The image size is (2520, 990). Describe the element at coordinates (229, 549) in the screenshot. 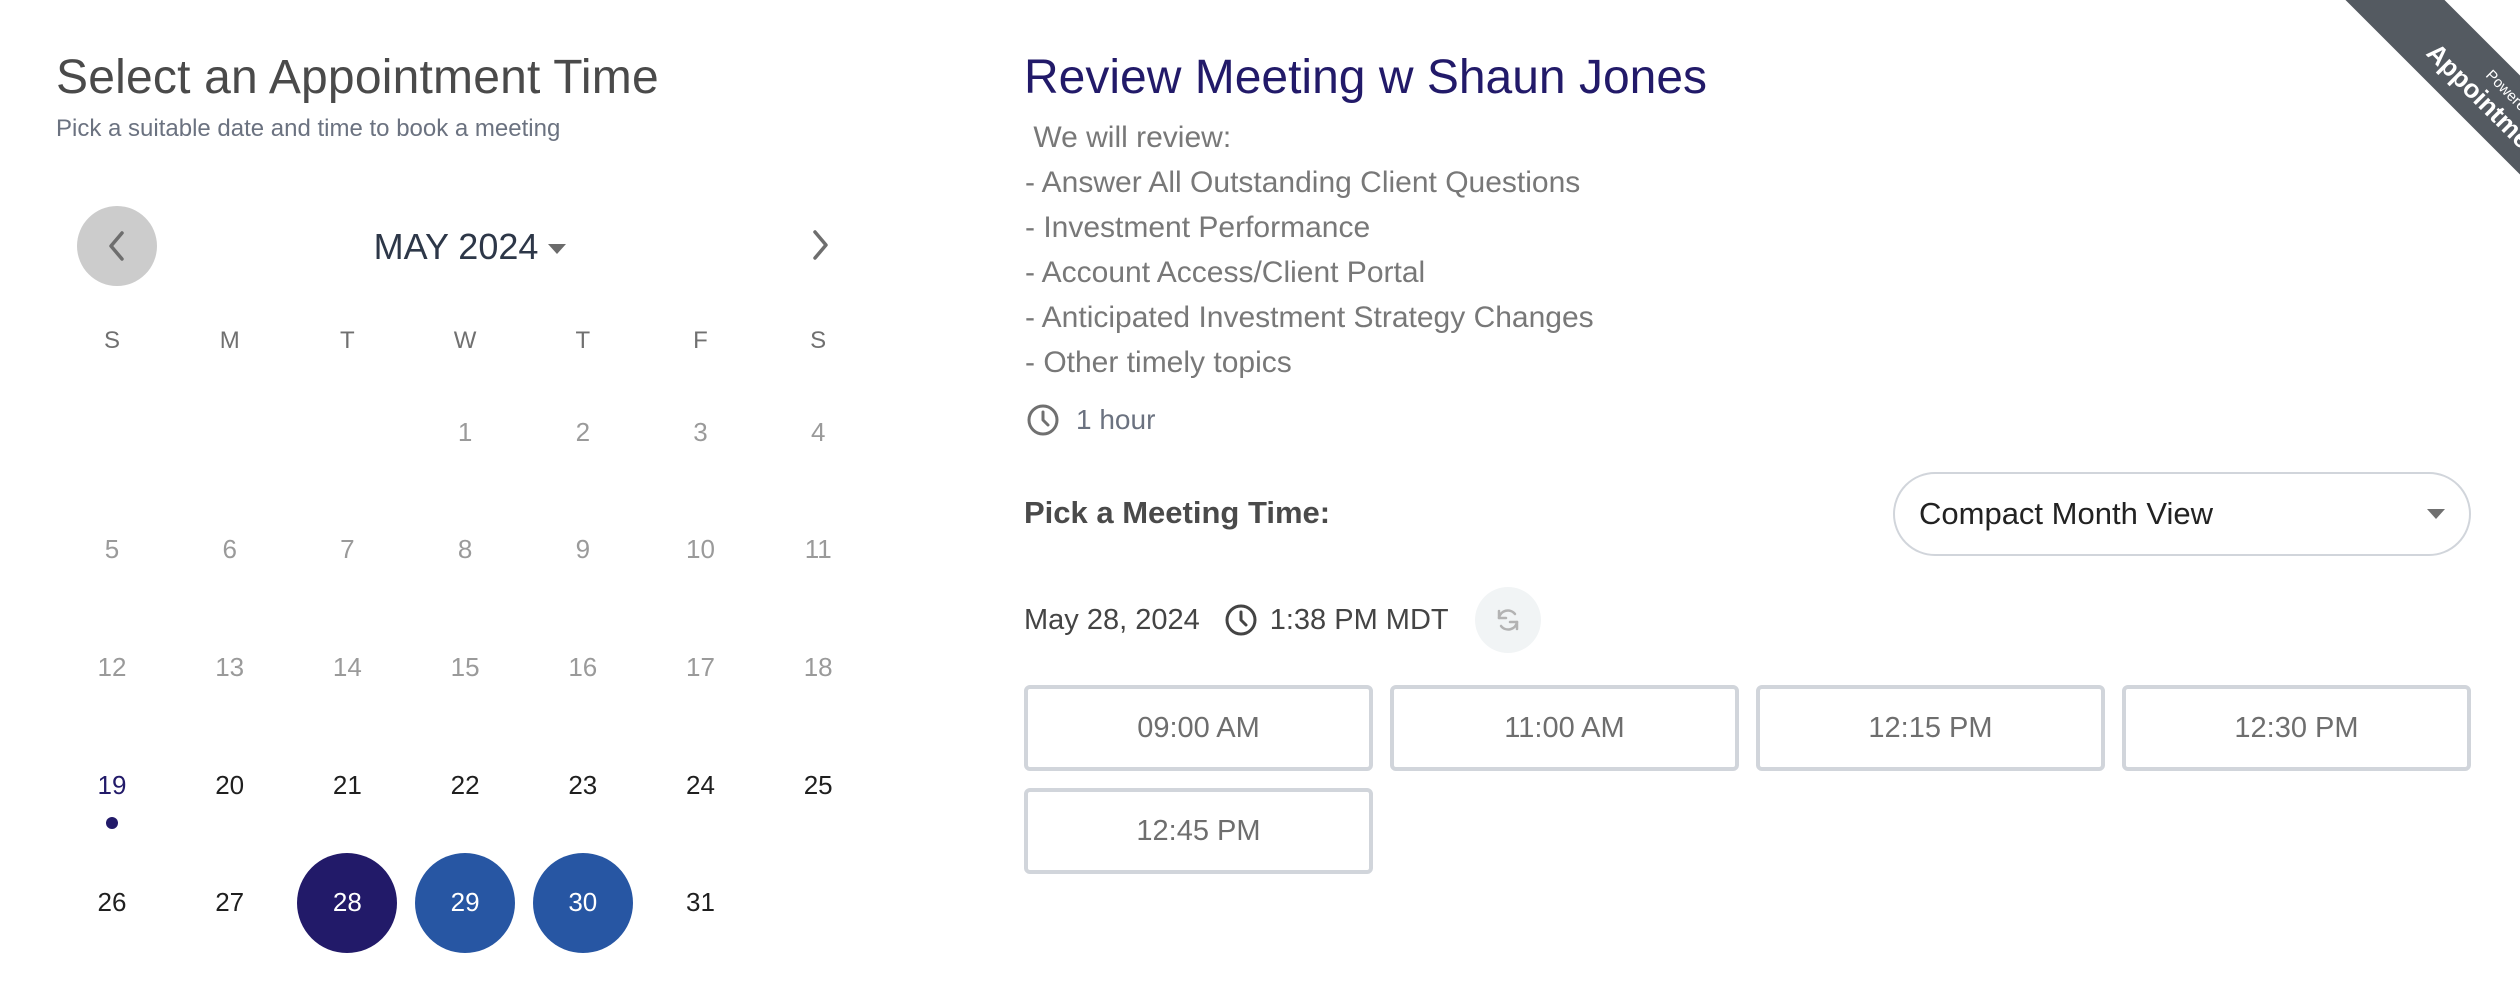

I see `calendar-day-6: 6` at that location.